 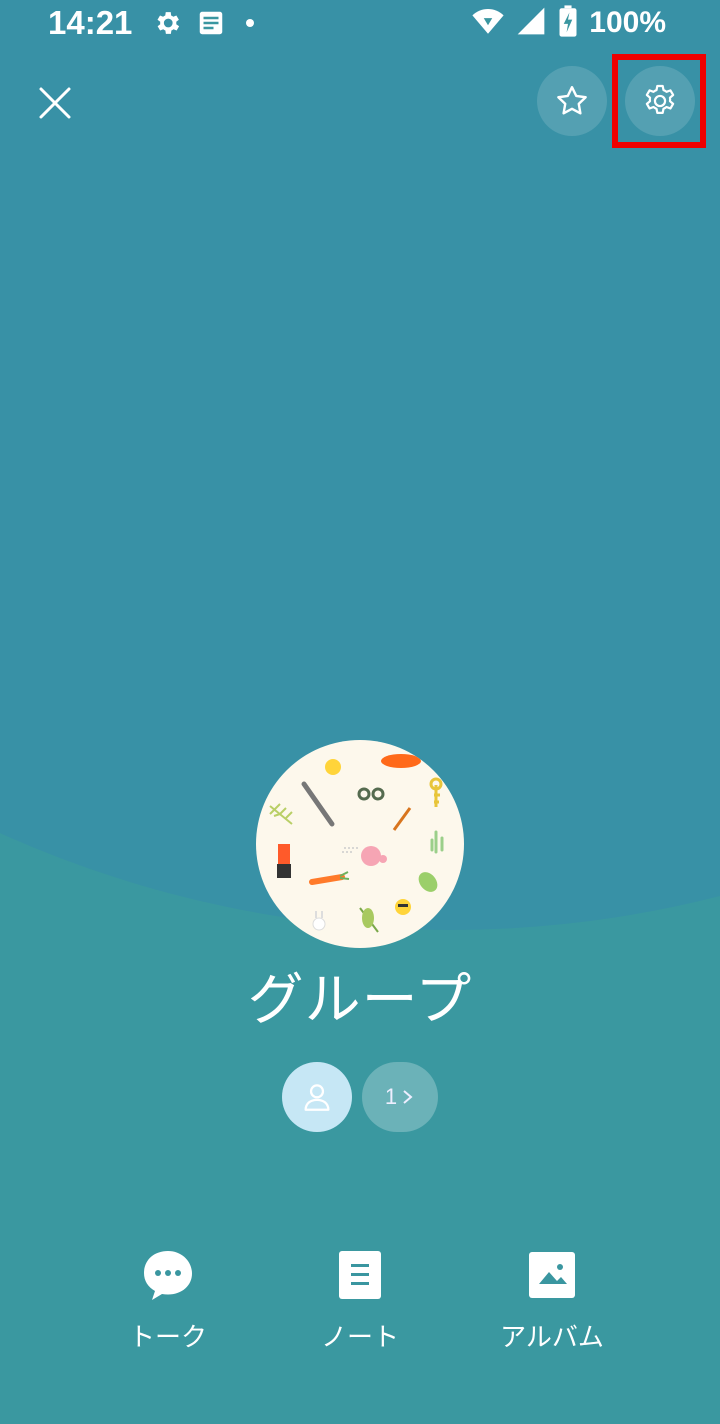 I want to click on group-avatar, so click(x=360, y=844).